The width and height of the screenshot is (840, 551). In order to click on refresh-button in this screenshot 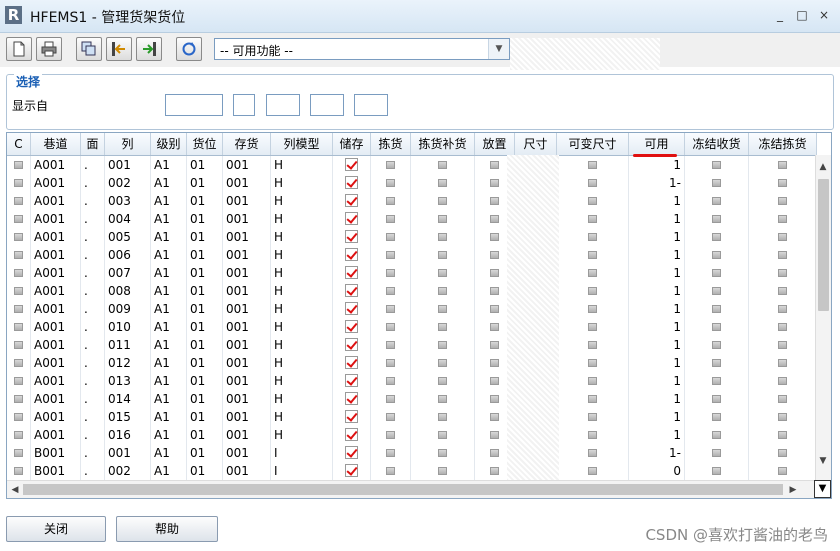, I will do `click(189, 49)`.